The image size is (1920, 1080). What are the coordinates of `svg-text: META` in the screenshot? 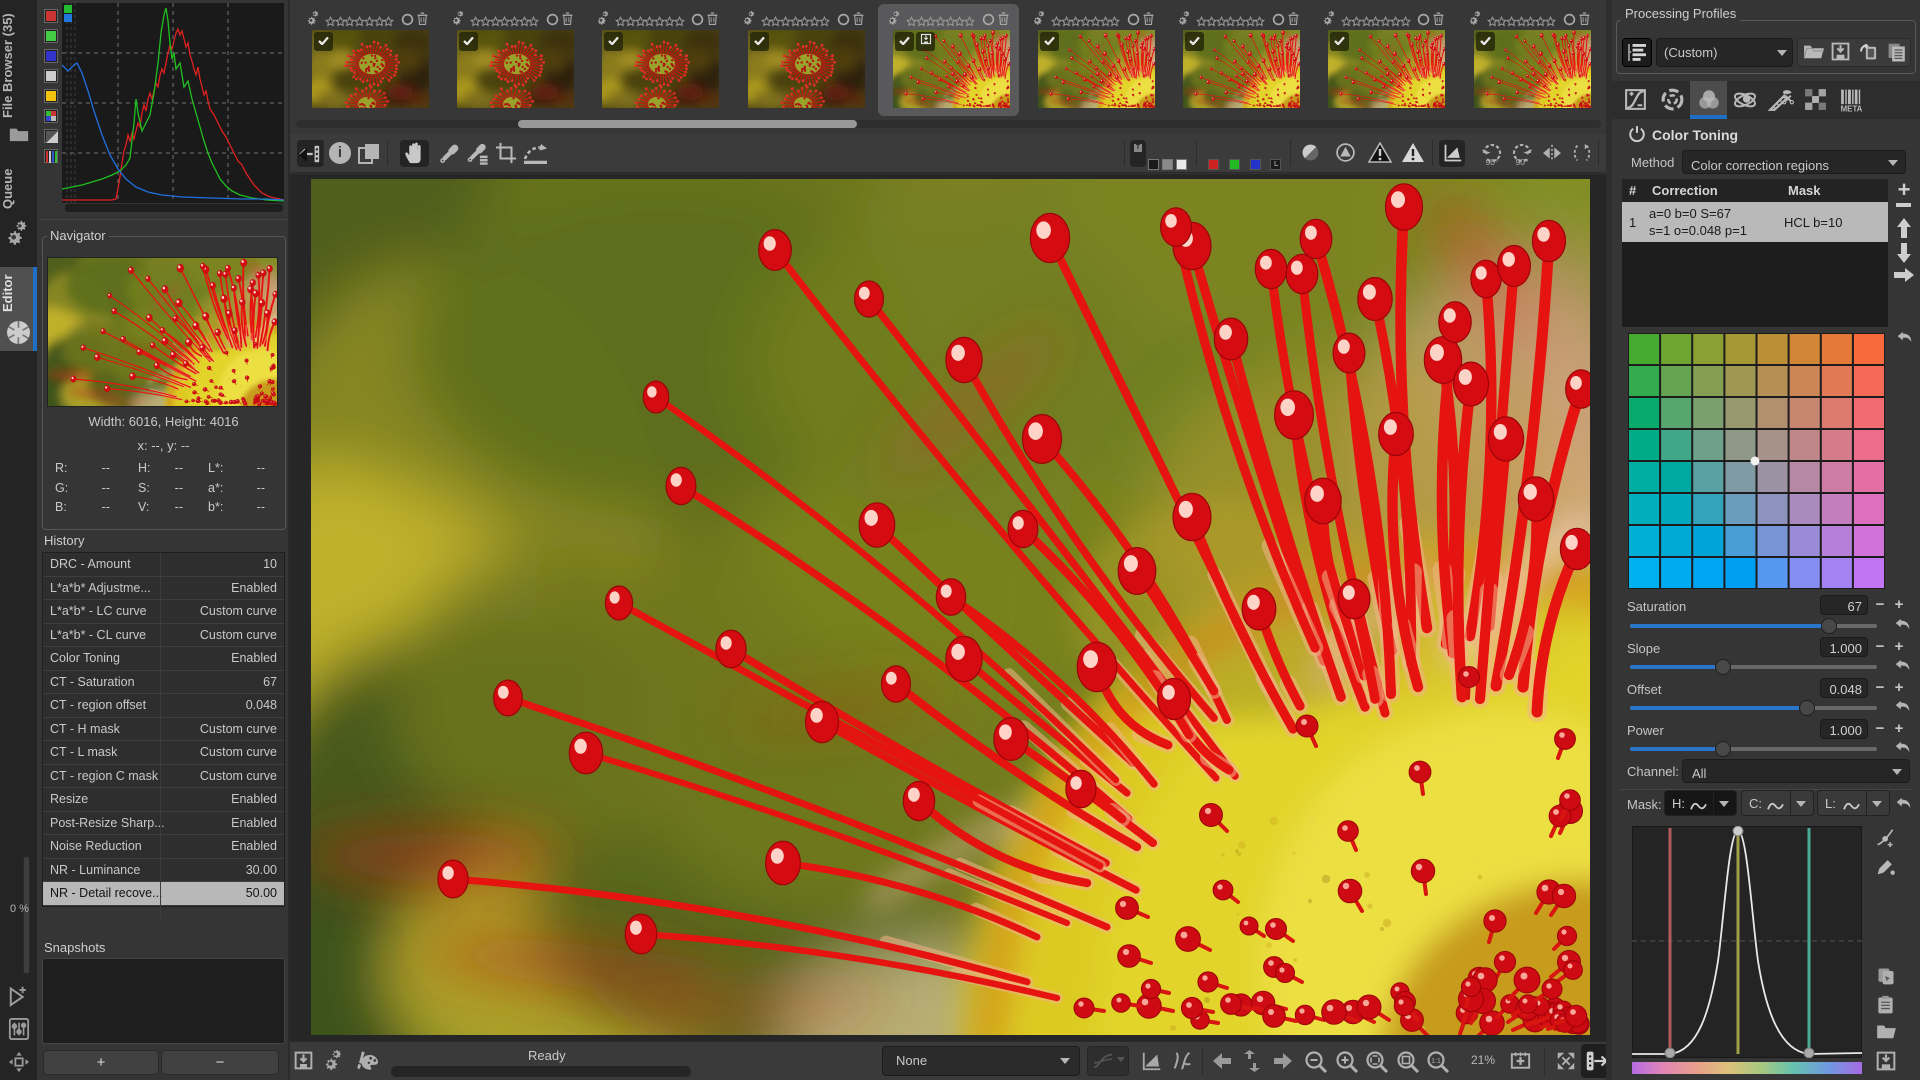 It's located at (1852, 108).